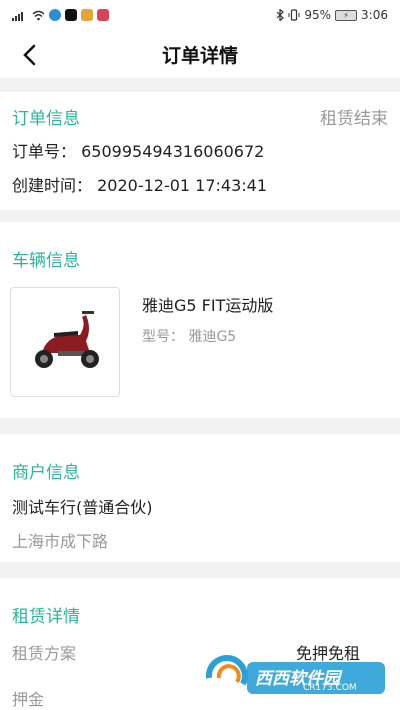  Describe the element at coordinates (208, 305) in the screenshot. I see `vehicle-name: 雅迪G5 FIT运动版` at that location.